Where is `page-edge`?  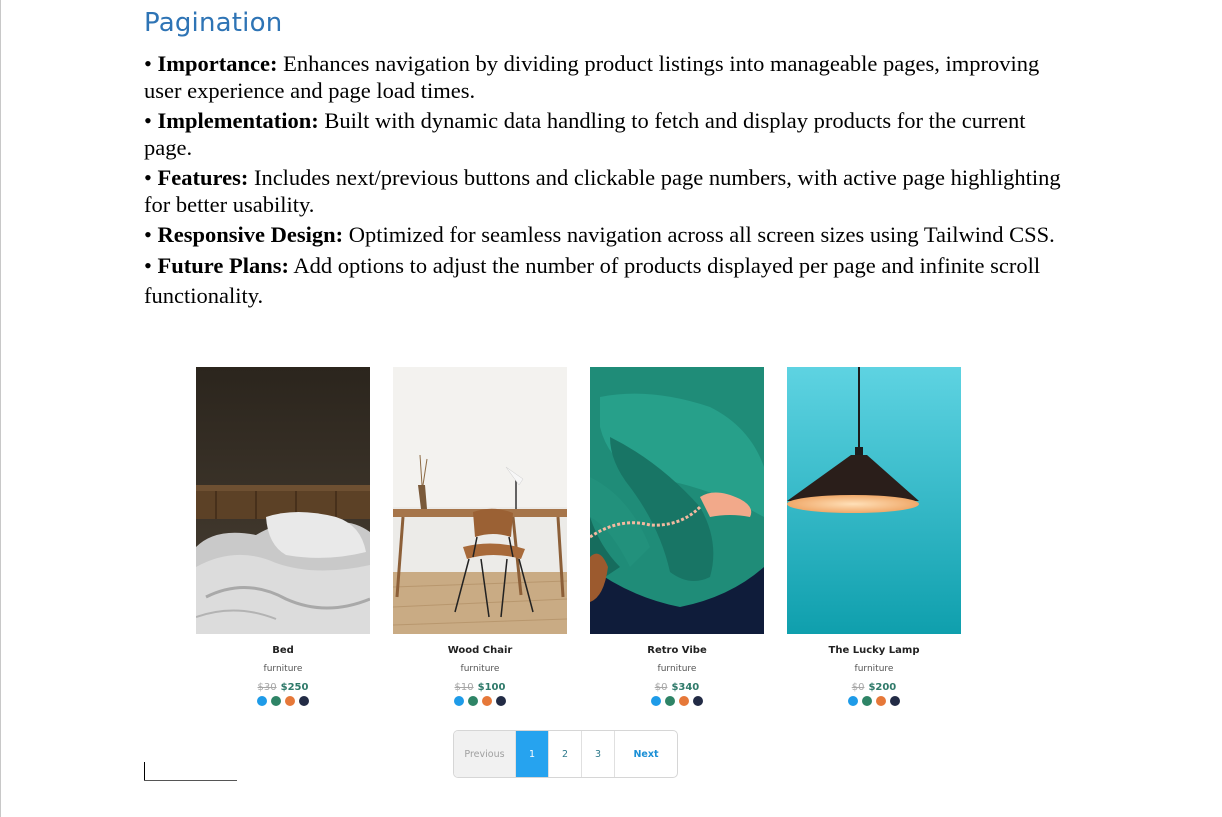 page-edge is located at coordinates (0, 408).